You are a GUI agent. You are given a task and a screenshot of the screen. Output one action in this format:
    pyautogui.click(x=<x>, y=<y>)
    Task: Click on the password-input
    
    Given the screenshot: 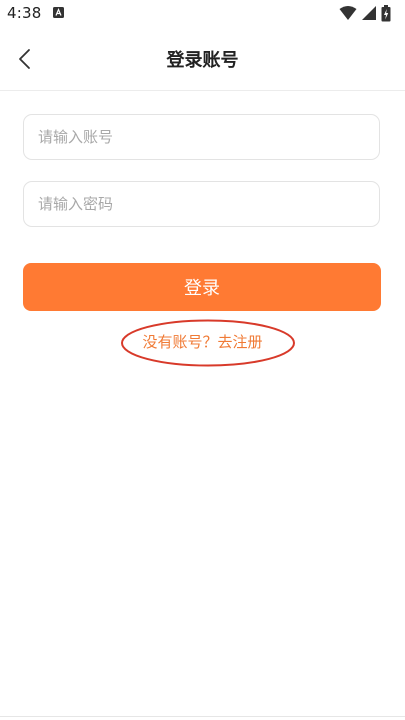 What is the action you would take?
    pyautogui.click(x=201, y=204)
    